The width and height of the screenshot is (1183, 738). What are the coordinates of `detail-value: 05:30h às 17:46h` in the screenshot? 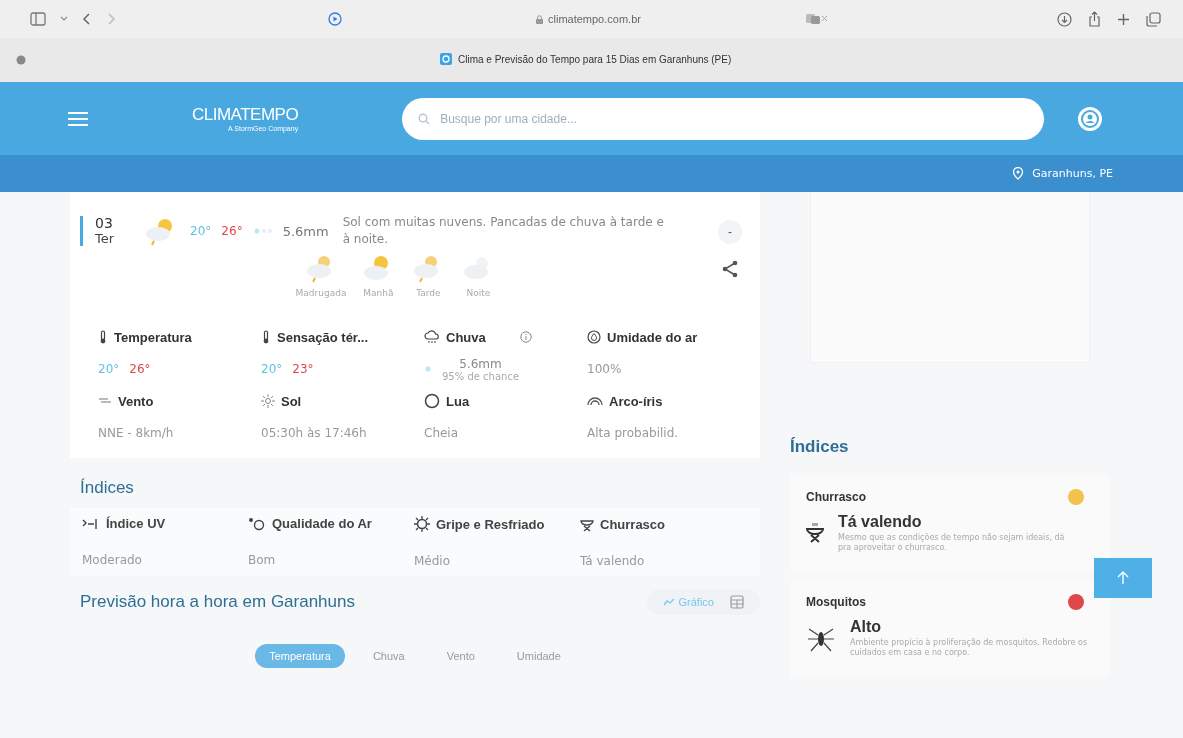 It's located at (314, 433).